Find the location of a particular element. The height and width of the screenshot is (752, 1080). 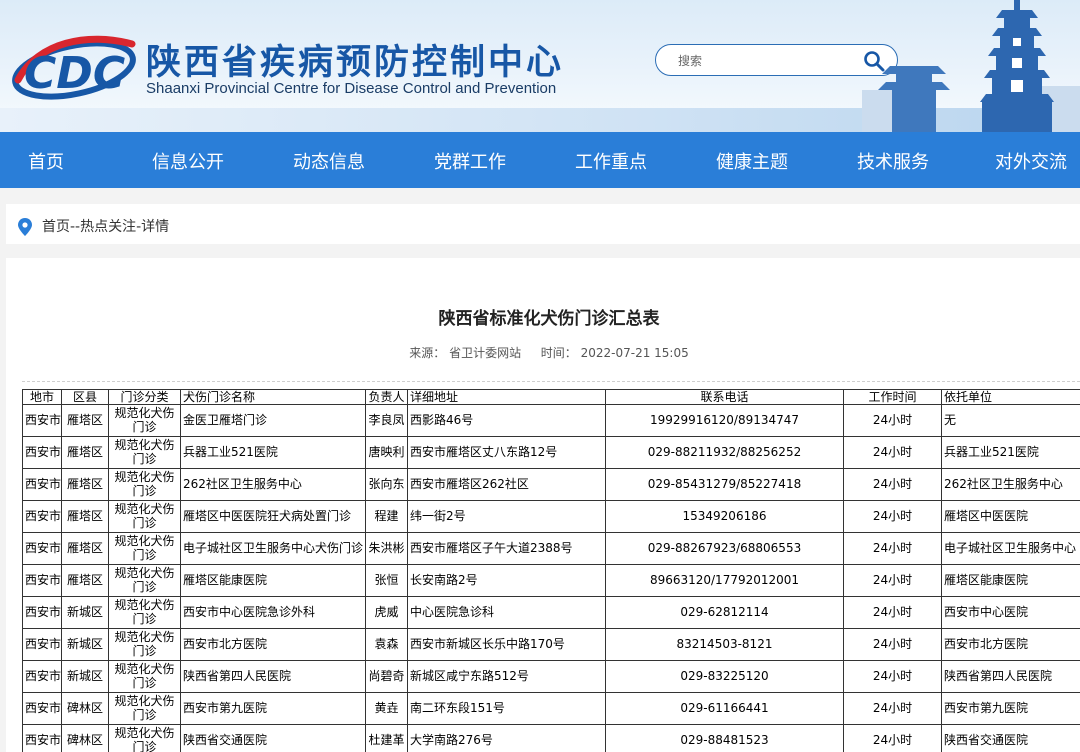

cell-phone: 029-88481523 is located at coordinates (724, 738).